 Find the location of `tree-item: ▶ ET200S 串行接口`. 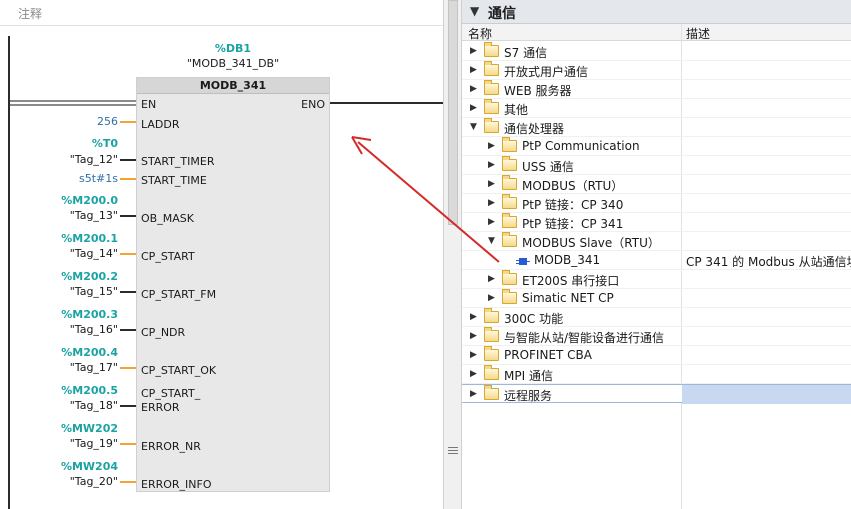

tree-item: ▶ ET200S 串行接口 is located at coordinates (656, 279).